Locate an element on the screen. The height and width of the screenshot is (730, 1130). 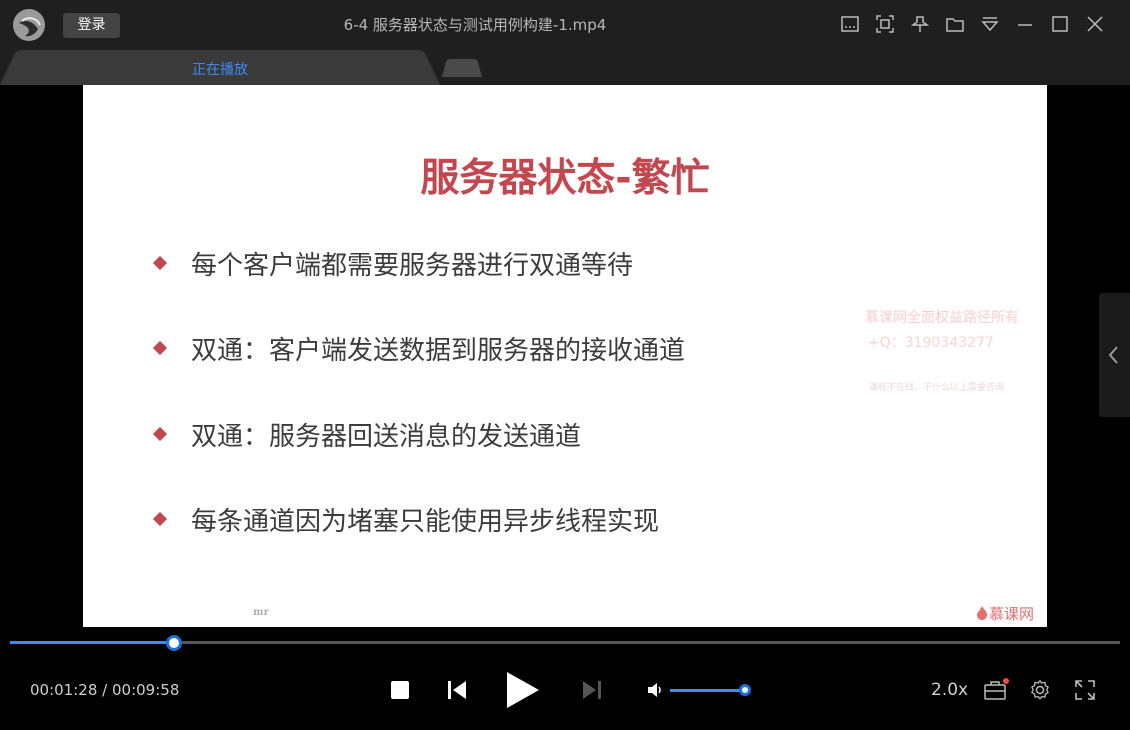
chevron-left-icon is located at coordinates (1113, 355).